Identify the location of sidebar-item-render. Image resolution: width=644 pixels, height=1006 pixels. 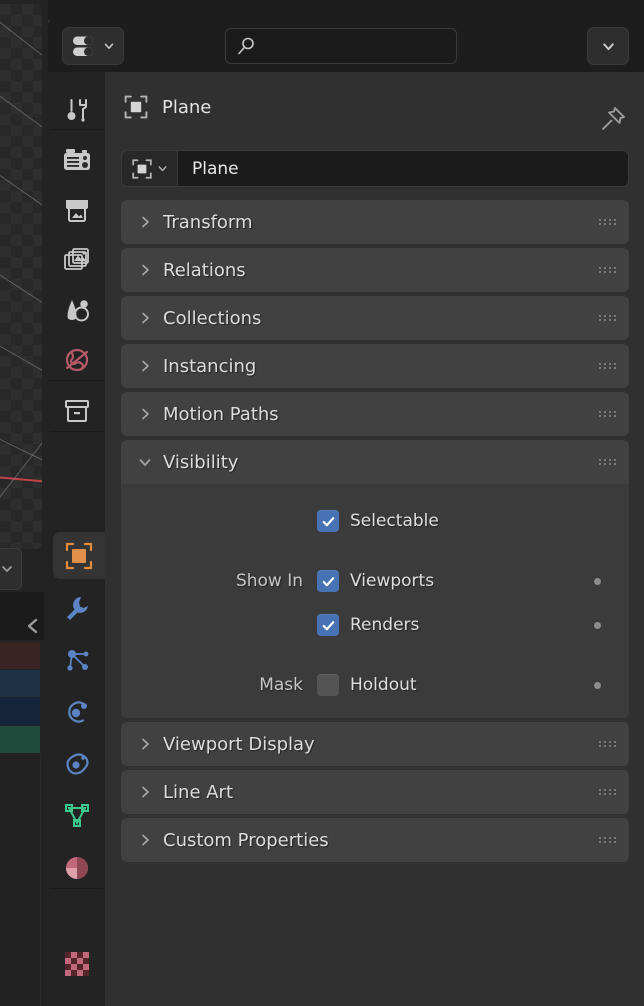
(76, 159).